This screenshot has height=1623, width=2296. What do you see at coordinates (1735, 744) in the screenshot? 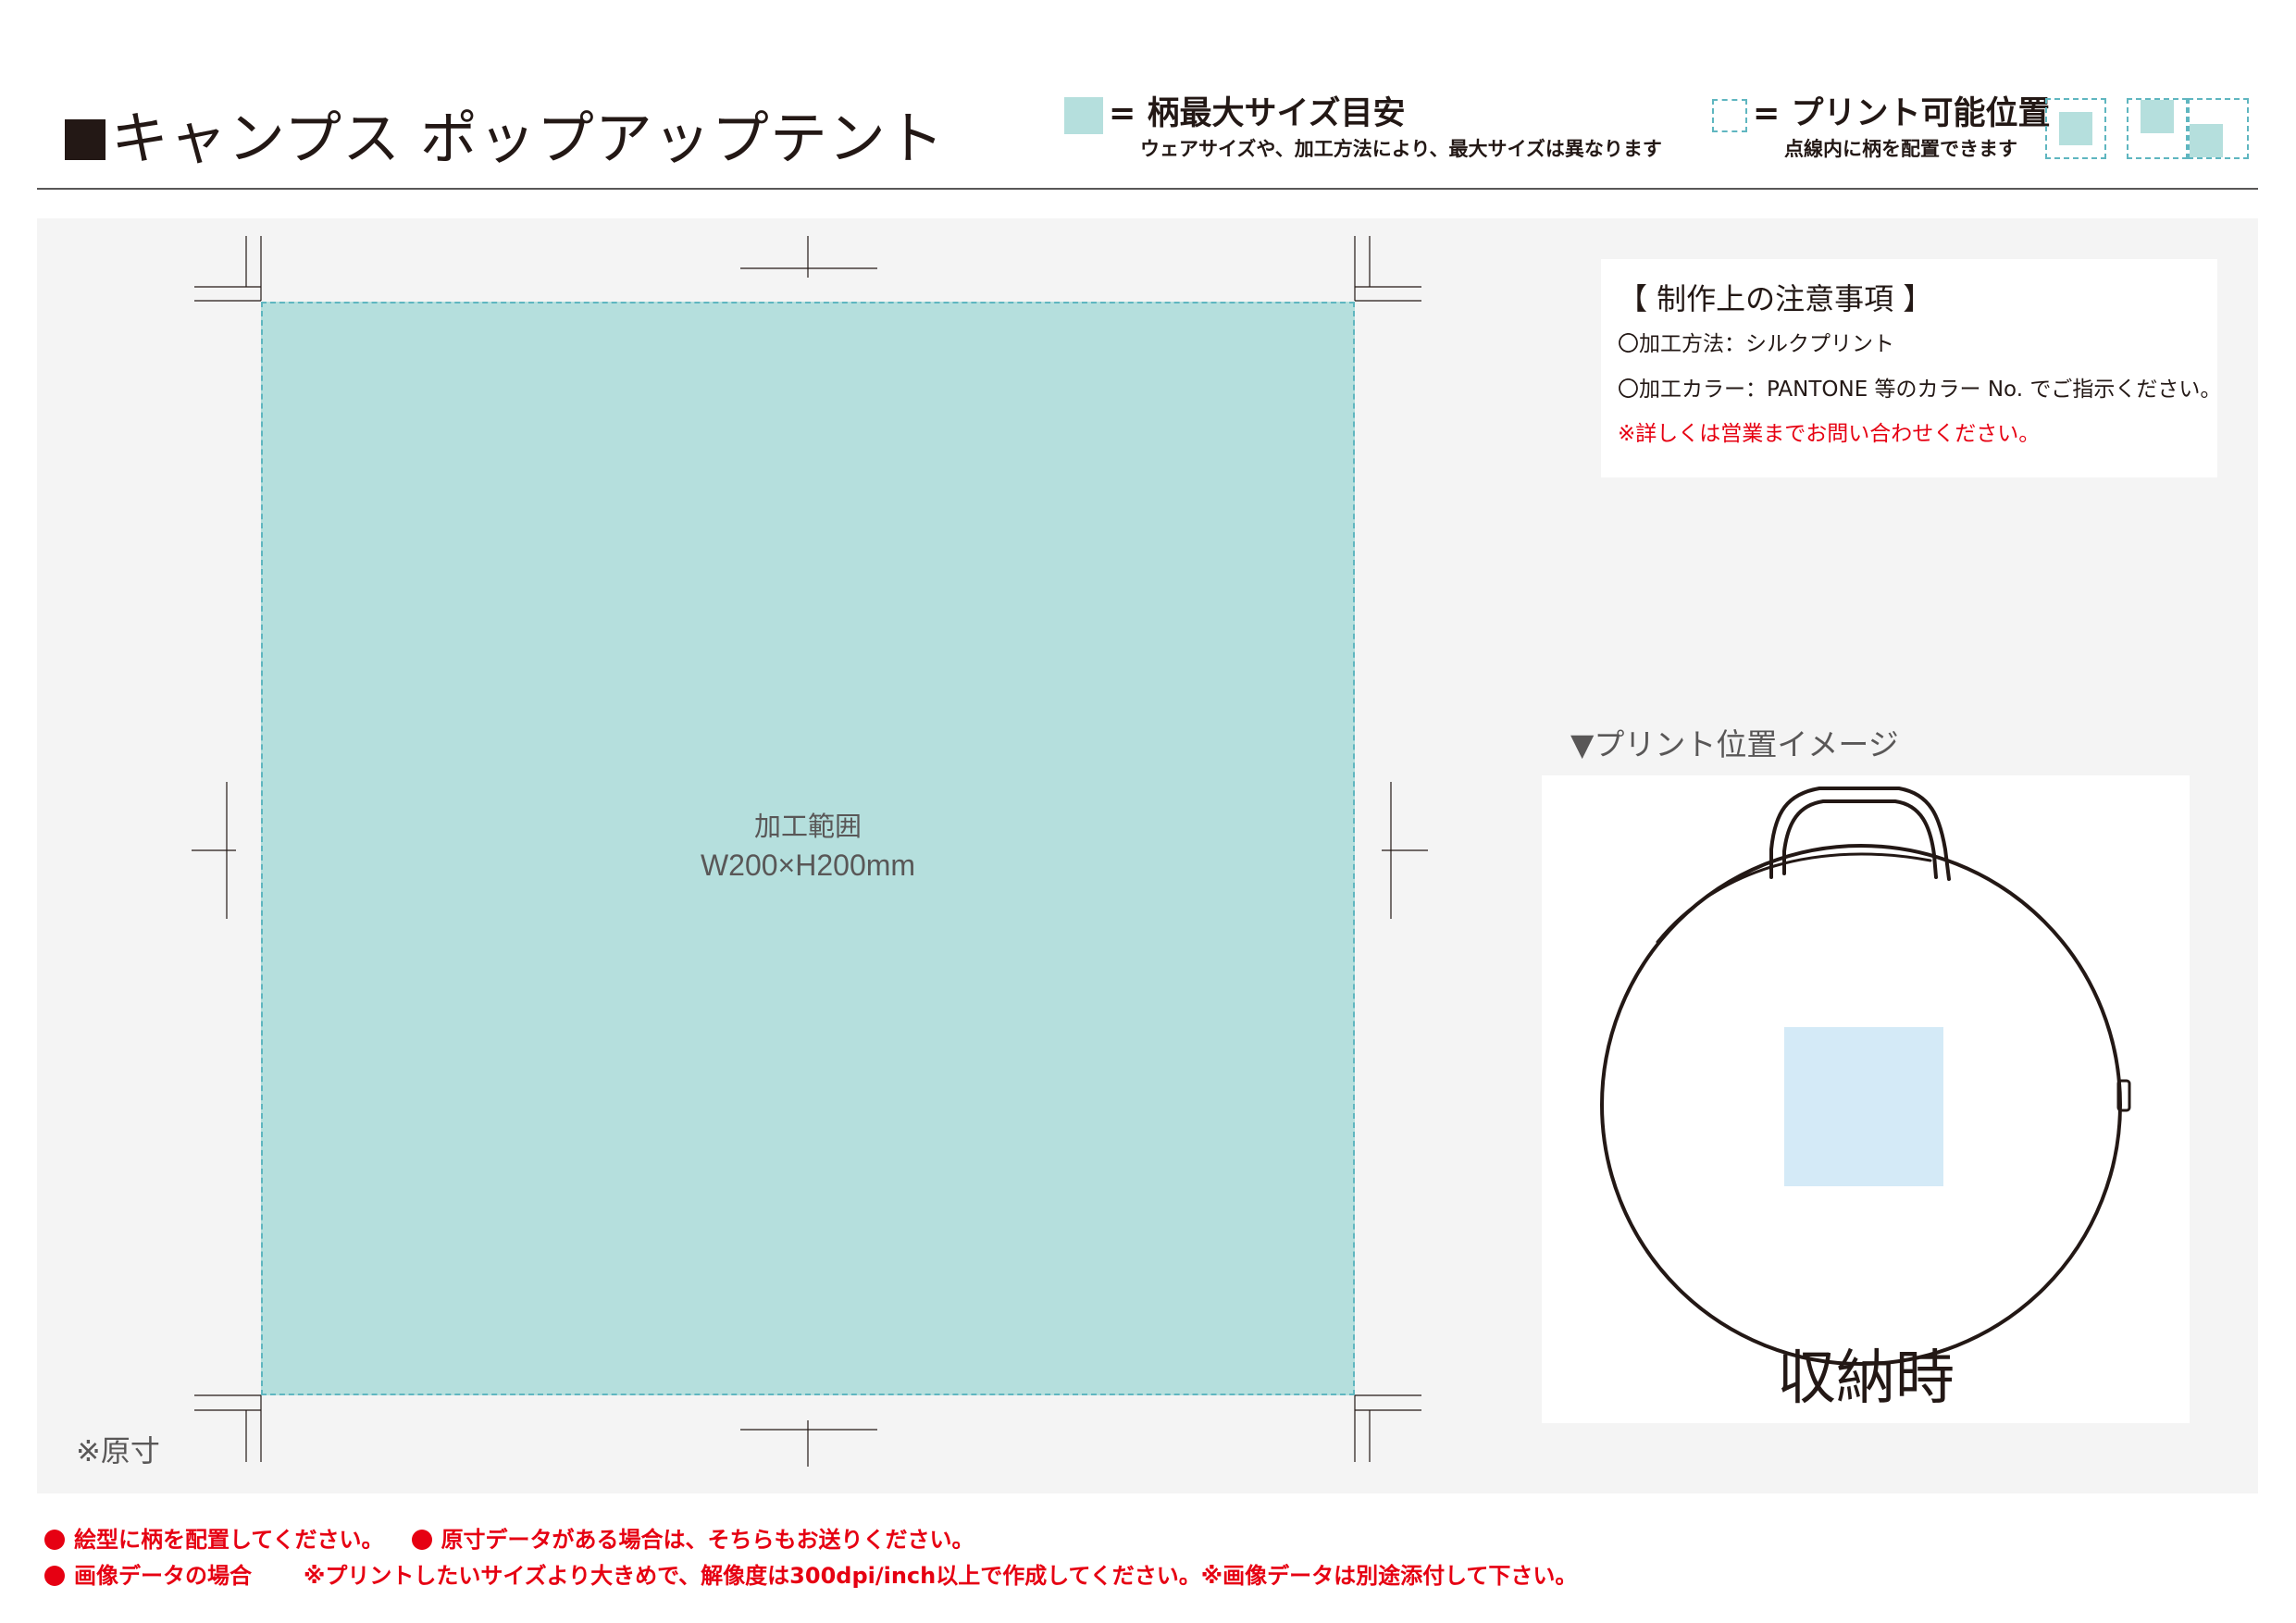
I see `print-position-image-caption: ▼プリント位置イメージ` at bounding box center [1735, 744].